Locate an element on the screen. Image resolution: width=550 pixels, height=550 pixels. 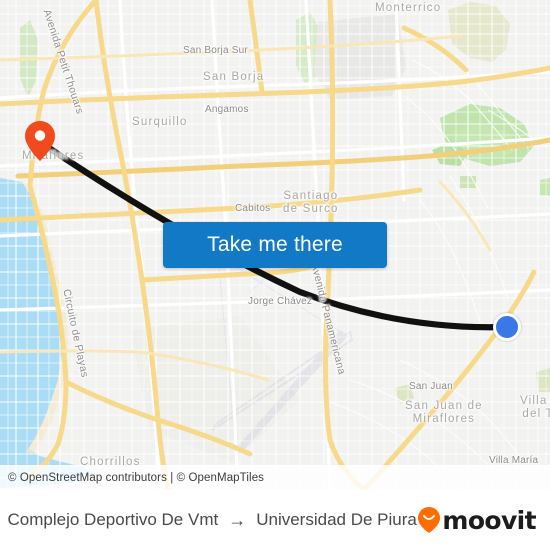
arrow-right-icon: → is located at coordinates (237, 520).